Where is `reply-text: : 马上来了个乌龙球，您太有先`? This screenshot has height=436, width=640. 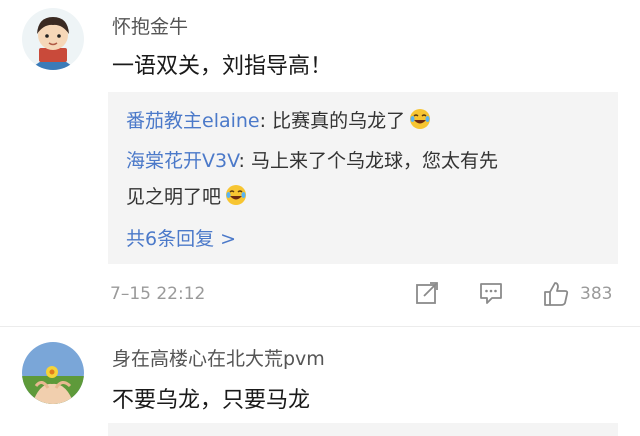
reply-text: : 马上来了个乌龙球，您太有先 is located at coordinates (368, 161).